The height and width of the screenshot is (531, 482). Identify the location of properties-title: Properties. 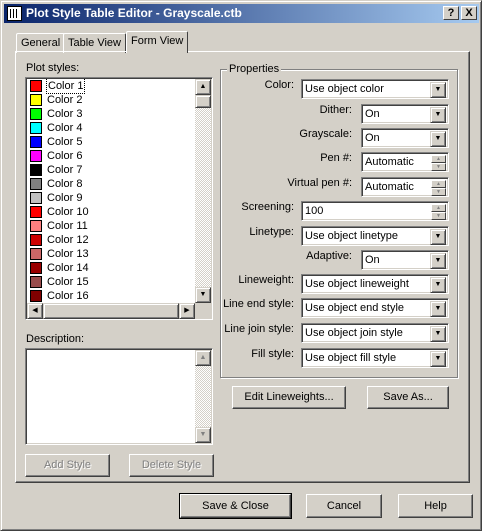
(254, 69).